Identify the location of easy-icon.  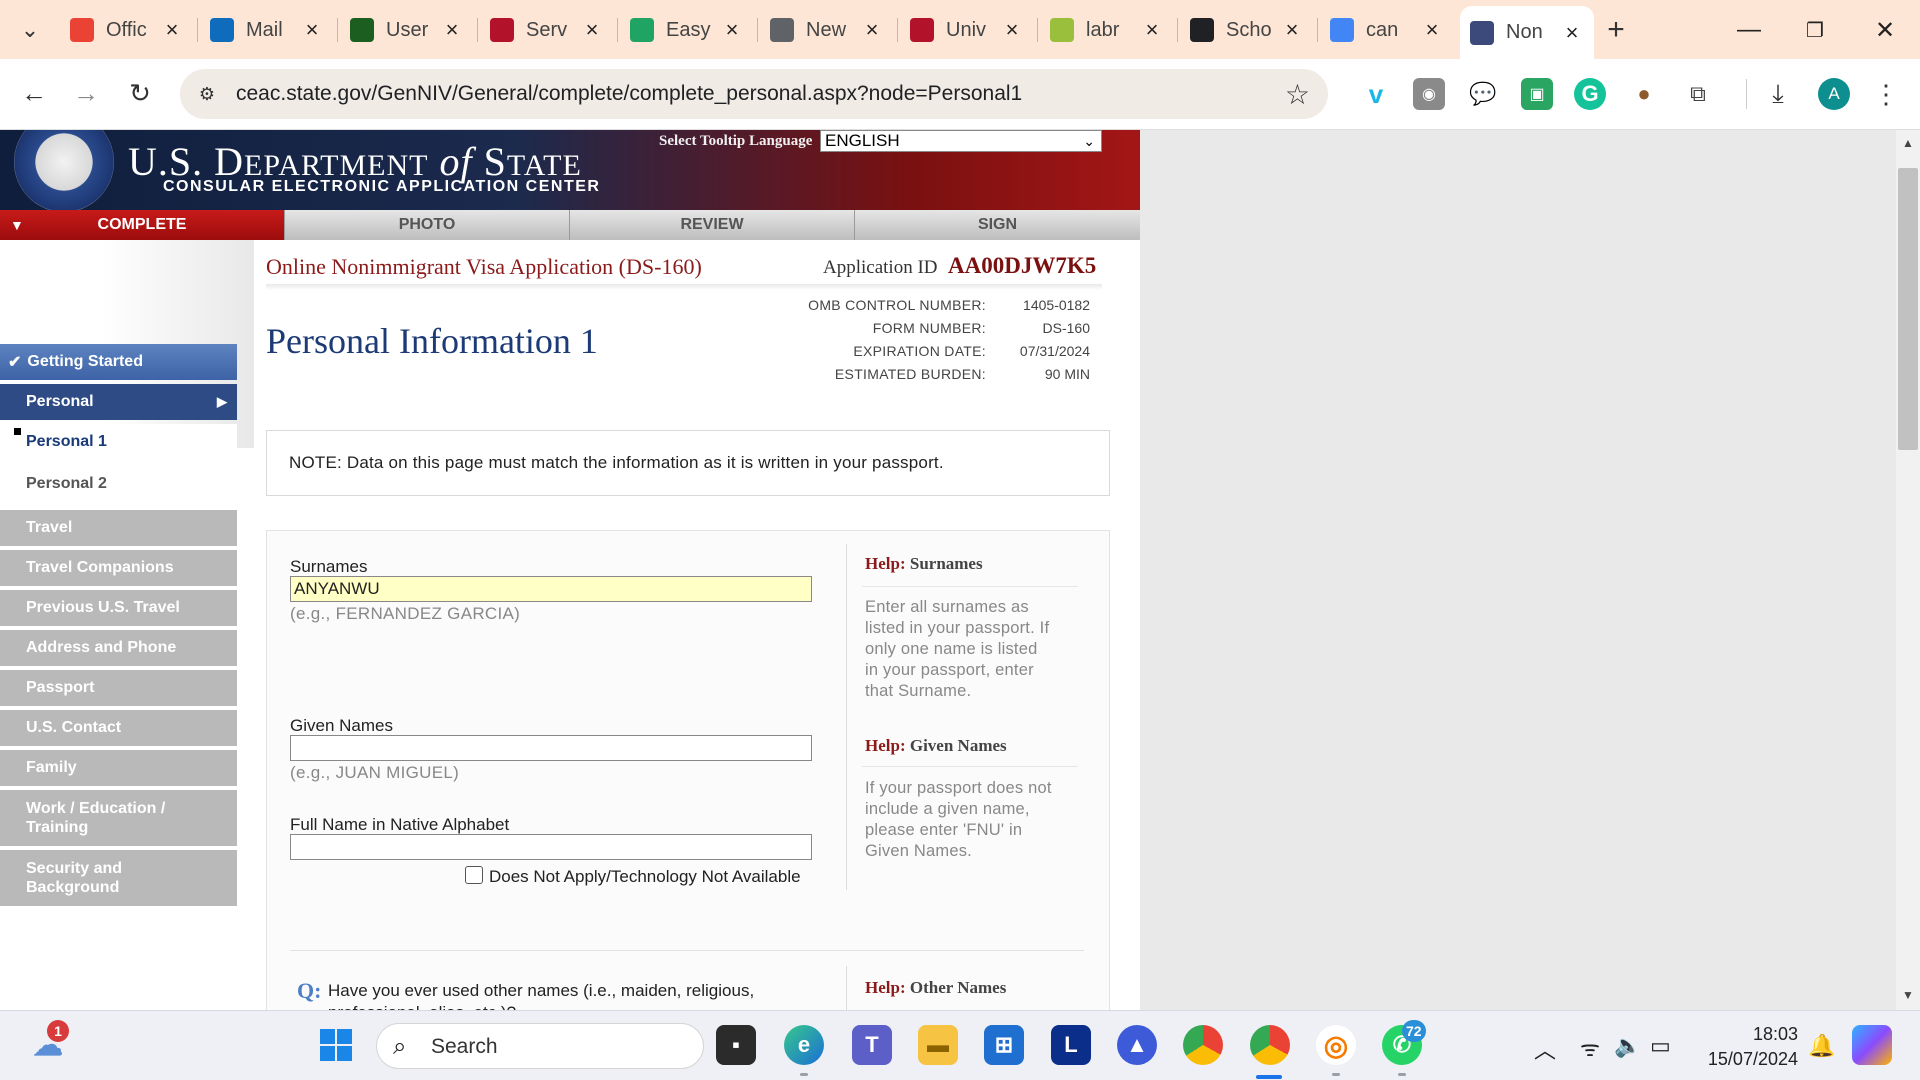
(642, 30).